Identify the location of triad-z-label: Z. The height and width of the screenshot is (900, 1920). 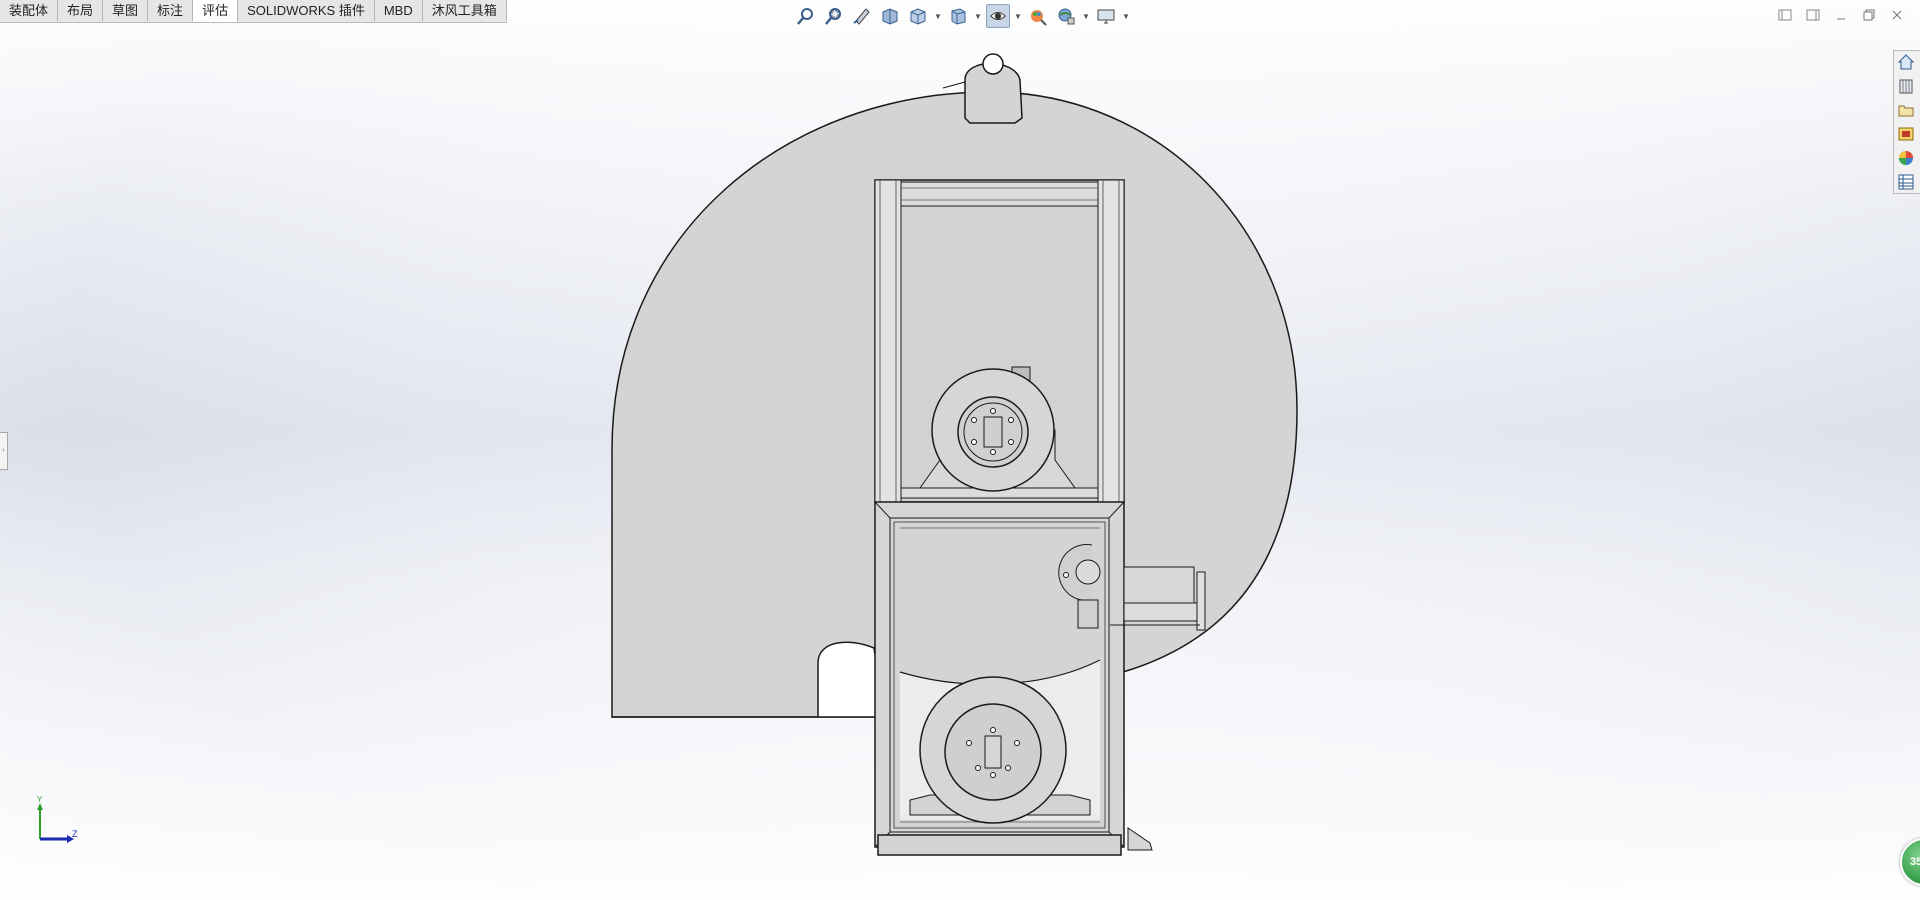
(75, 834).